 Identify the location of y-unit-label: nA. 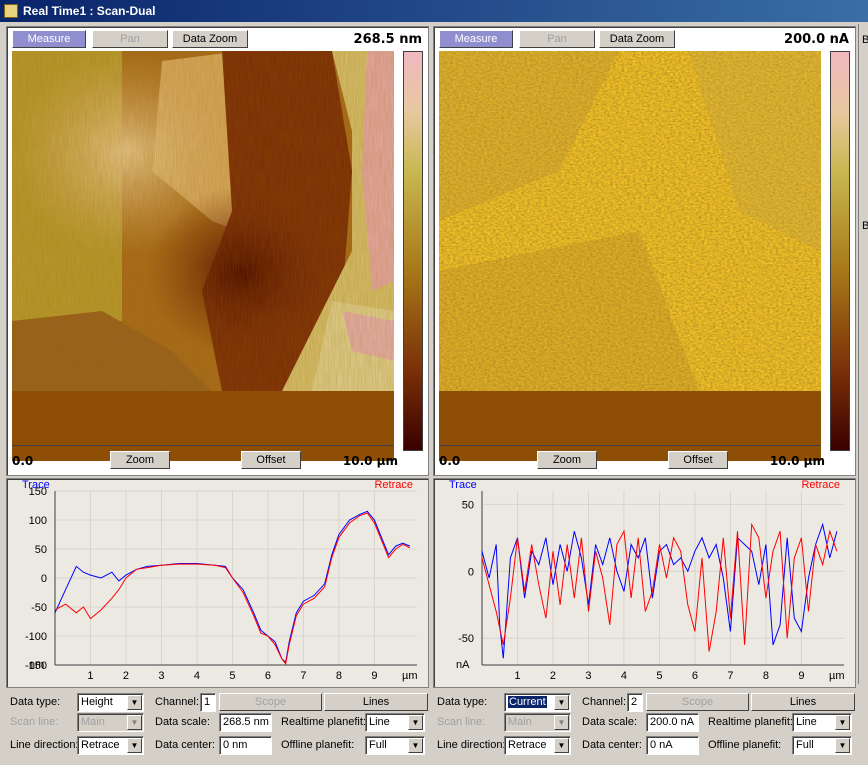
(463, 665).